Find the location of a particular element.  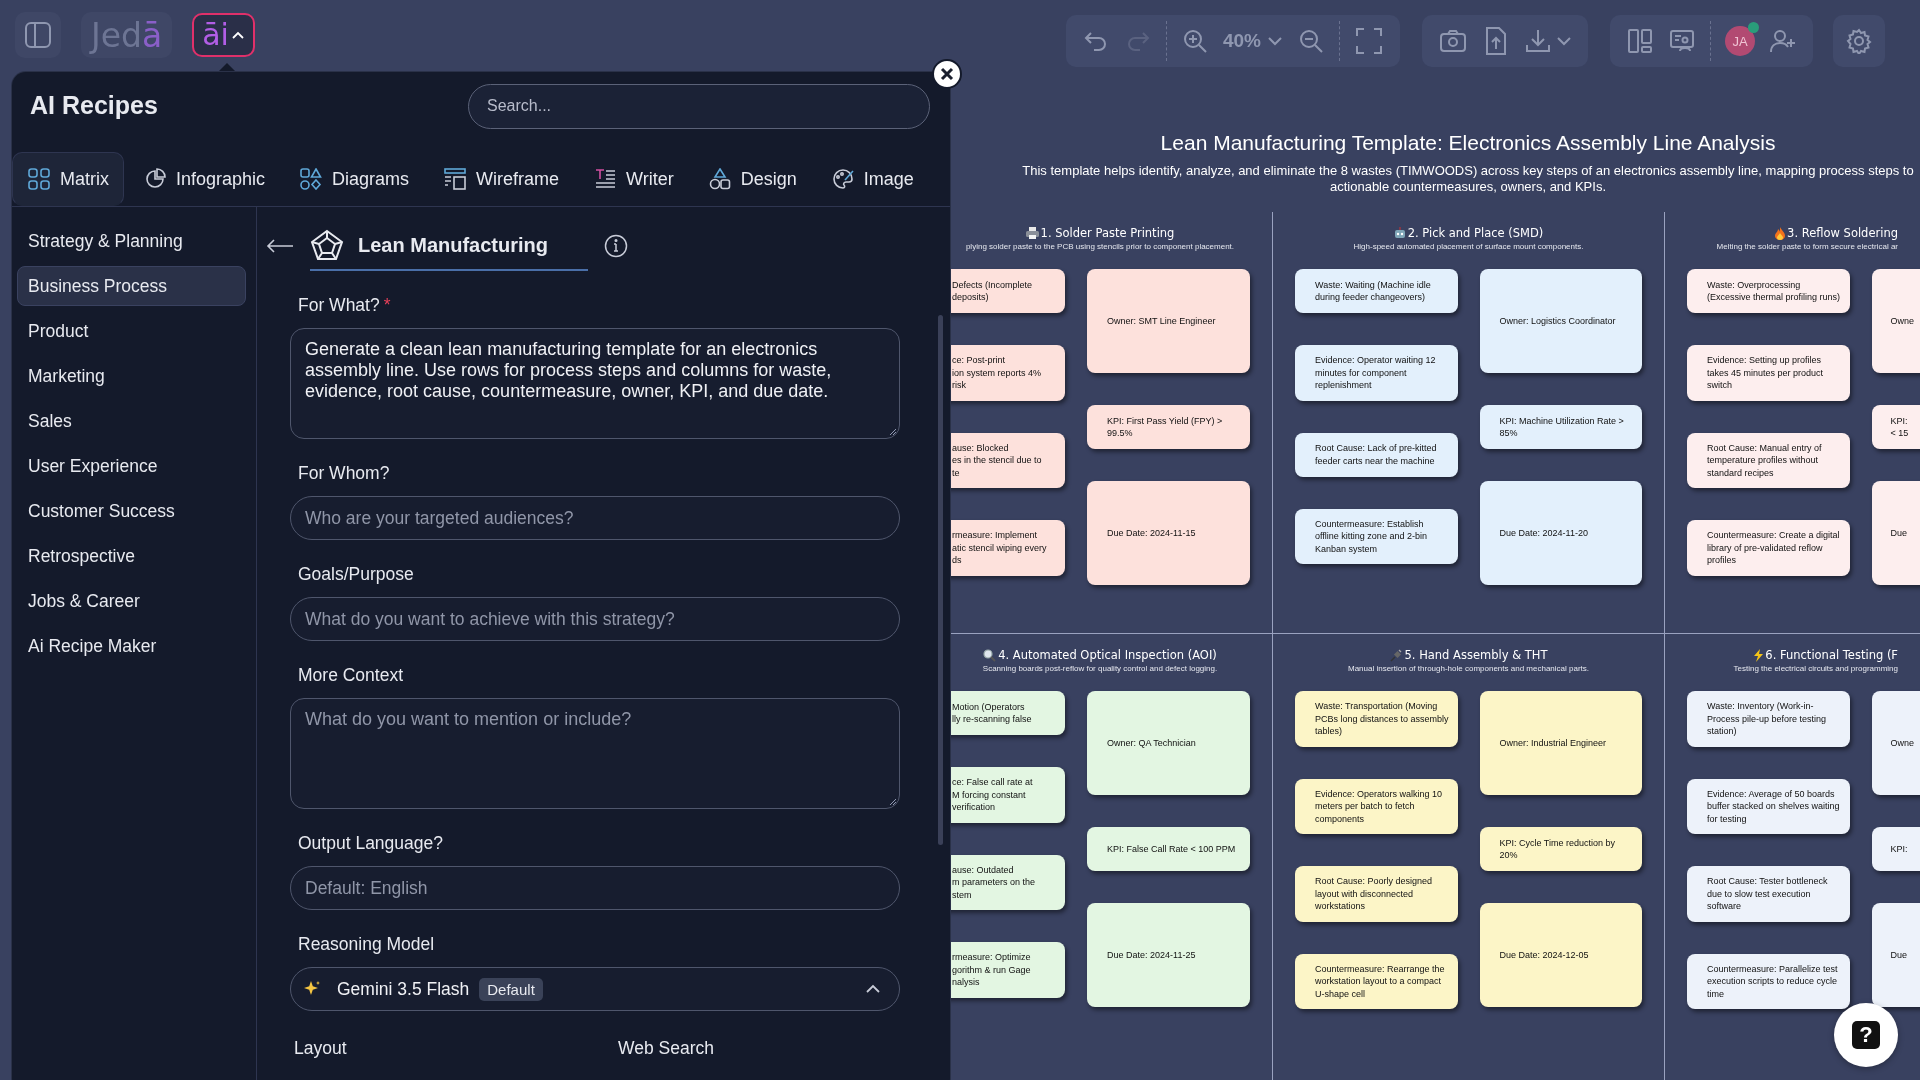

input-field: Default: English is located at coordinates (595, 888).